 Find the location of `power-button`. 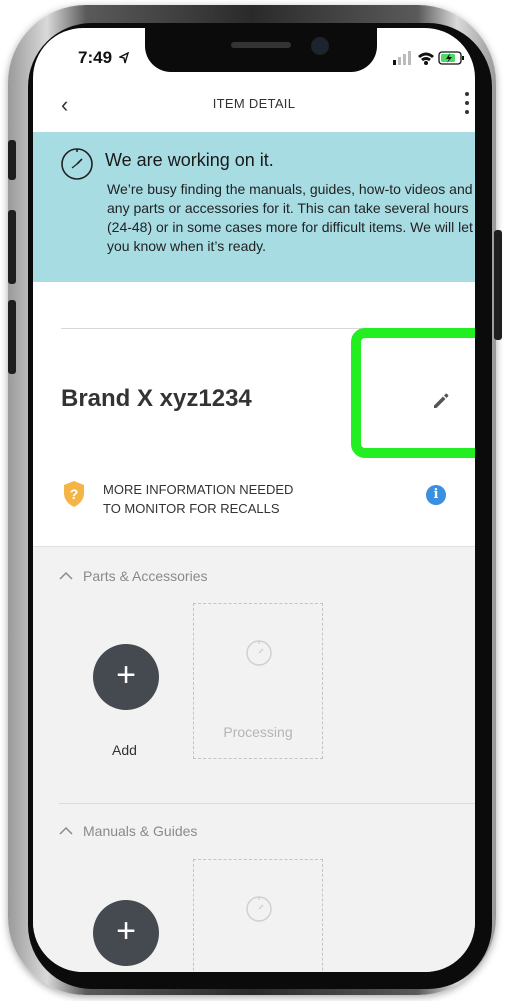

power-button is located at coordinates (498, 285).